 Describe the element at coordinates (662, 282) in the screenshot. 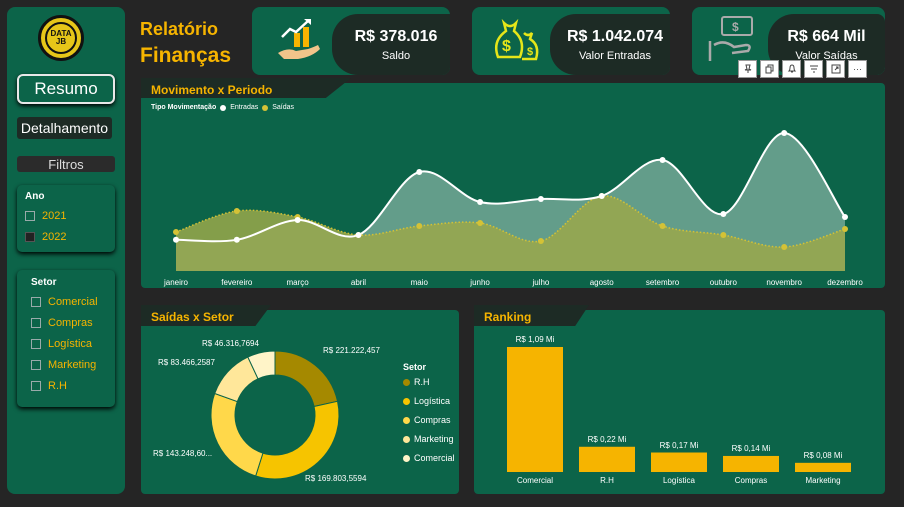

I see `x-axis-label: setembro` at that location.